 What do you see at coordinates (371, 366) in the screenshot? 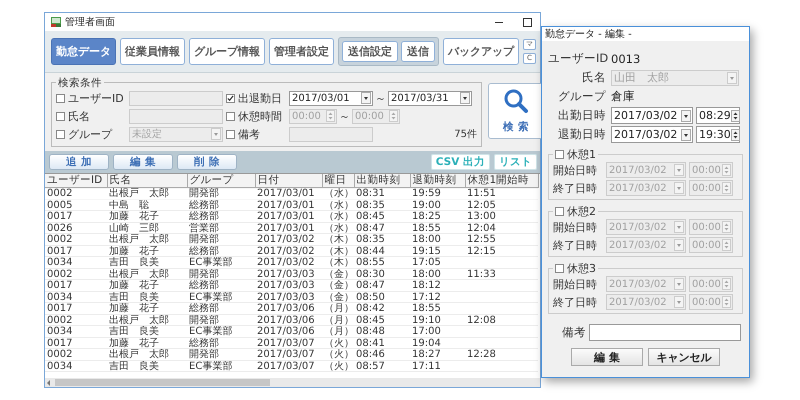
I see `table-cell-text: 08:57` at bounding box center [371, 366].